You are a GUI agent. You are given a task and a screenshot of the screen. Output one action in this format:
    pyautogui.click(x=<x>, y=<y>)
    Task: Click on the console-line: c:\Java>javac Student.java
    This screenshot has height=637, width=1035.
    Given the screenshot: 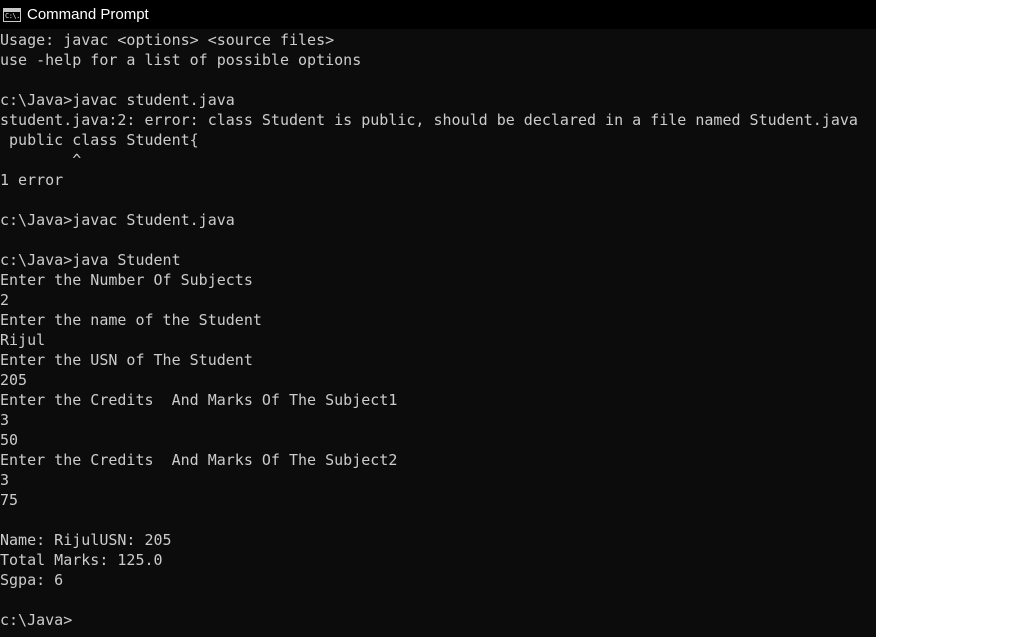 What is the action you would take?
    pyautogui.click(x=117, y=220)
    